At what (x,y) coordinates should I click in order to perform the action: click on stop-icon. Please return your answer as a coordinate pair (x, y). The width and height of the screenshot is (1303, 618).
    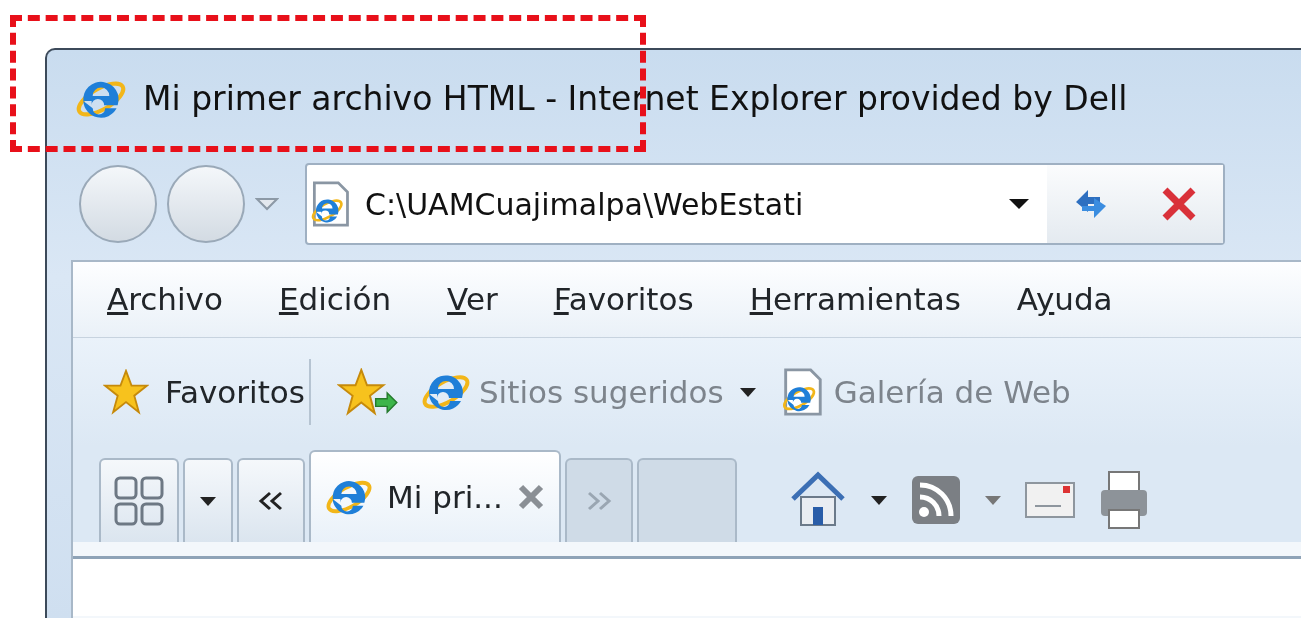
    Looking at the image, I should click on (1179, 204).